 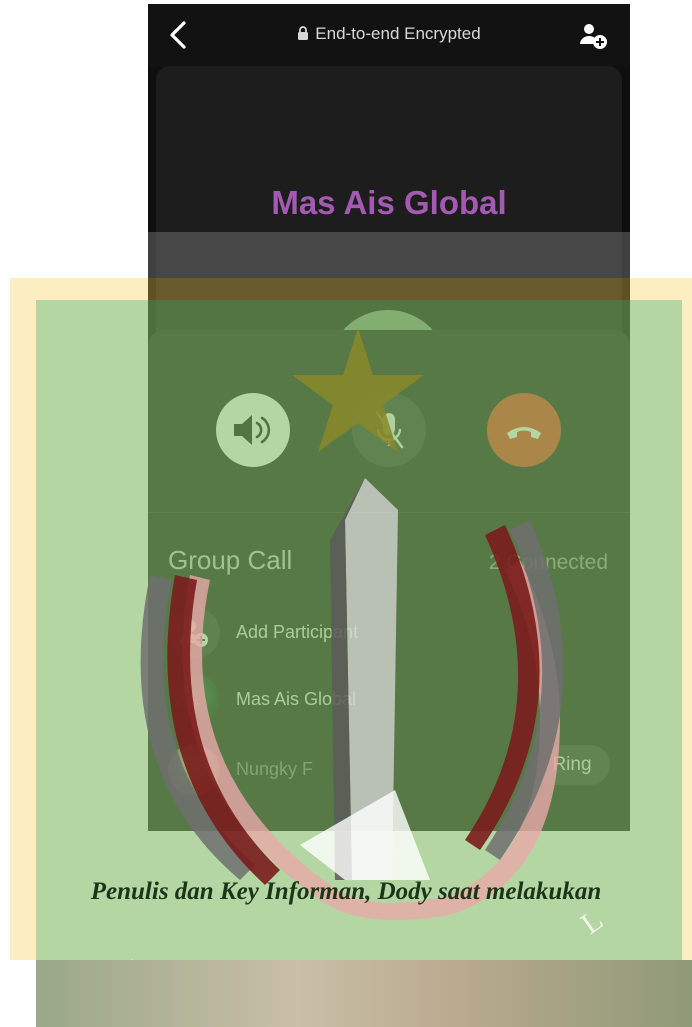 I want to click on divider, so click(x=389, y=512).